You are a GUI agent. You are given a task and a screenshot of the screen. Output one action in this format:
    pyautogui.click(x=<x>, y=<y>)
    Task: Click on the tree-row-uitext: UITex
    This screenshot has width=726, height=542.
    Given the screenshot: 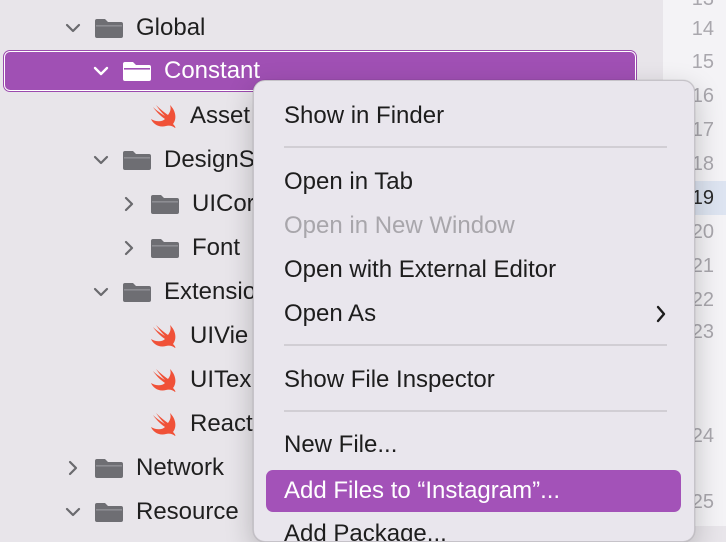 What is the action you would take?
    pyautogui.click(x=200, y=380)
    